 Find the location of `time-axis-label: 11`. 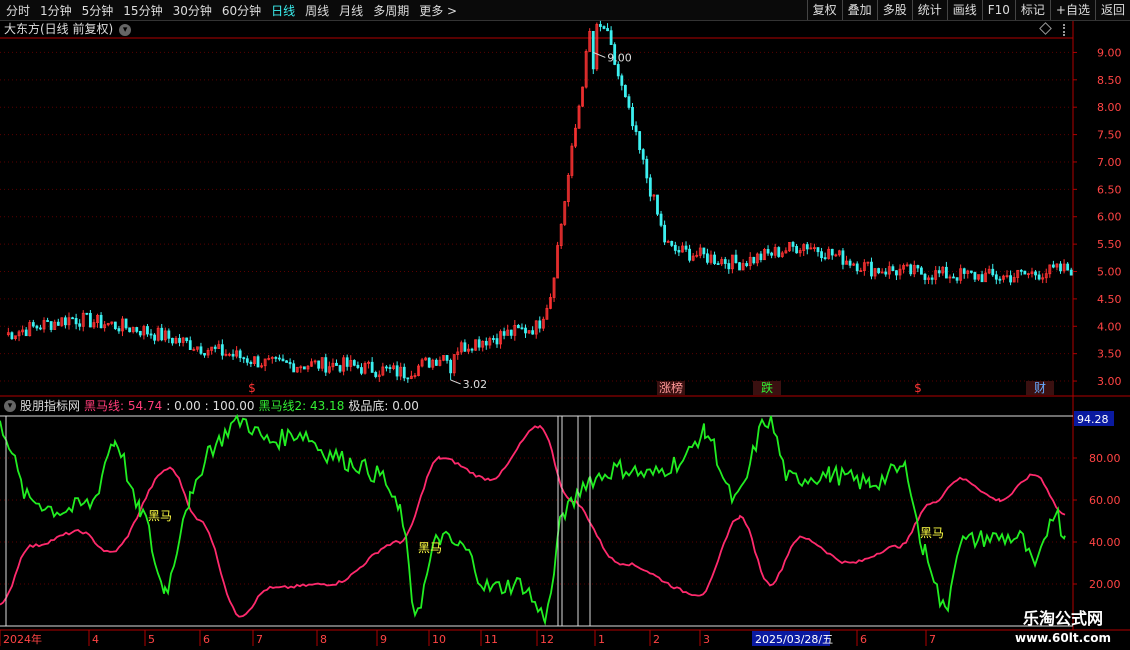

time-axis-label: 11 is located at coordinates (491, 639).